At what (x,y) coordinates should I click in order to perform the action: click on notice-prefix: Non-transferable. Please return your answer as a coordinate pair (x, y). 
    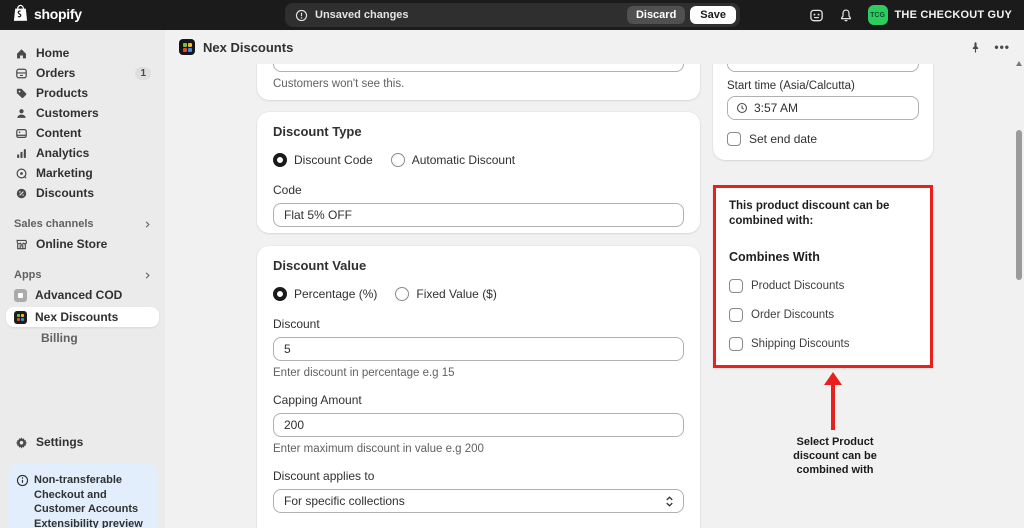
    Looking at the image, I should click on (78, 480).